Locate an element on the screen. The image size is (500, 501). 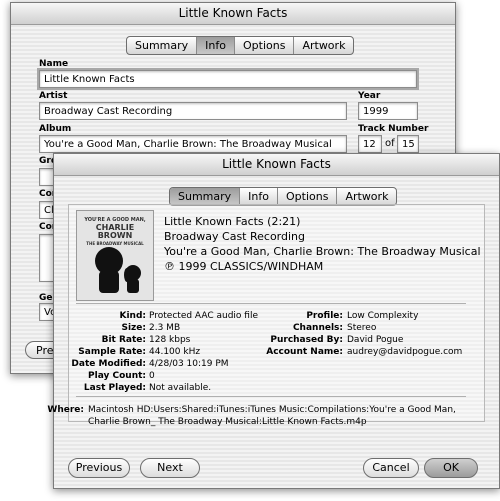
detail-key-purchased-by: Purchased By: is located at coordinates (306, 340).